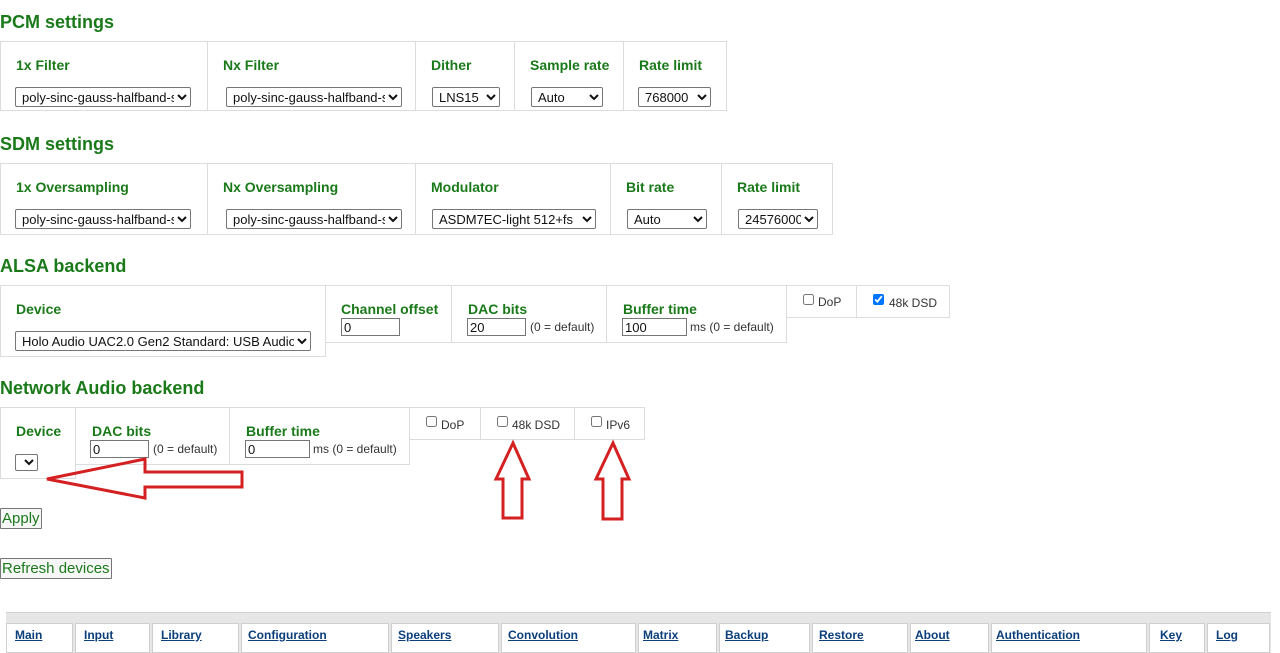 The height and width of the screenshot is (653, 1280). Describe the element at coordinates (281, 187) in the screenshot. I see `sdm-nx-oversampling-label: Nx Oversampling` at that location.